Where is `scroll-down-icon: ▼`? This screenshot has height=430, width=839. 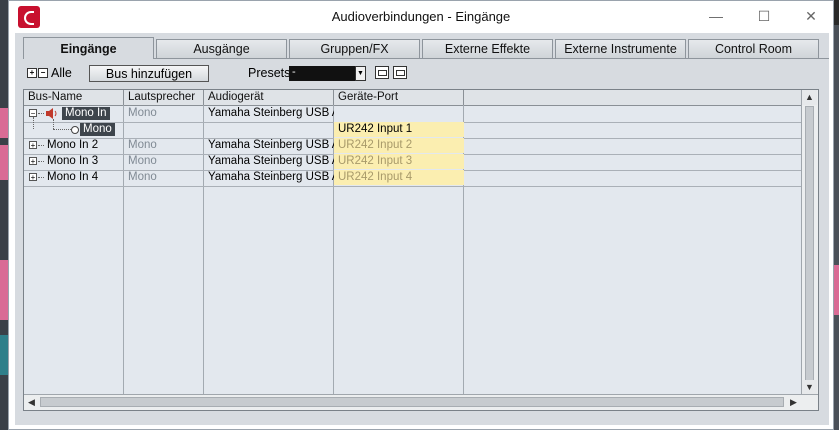 scroll-down-icon: ▼ is located at coordinates (809, 387).